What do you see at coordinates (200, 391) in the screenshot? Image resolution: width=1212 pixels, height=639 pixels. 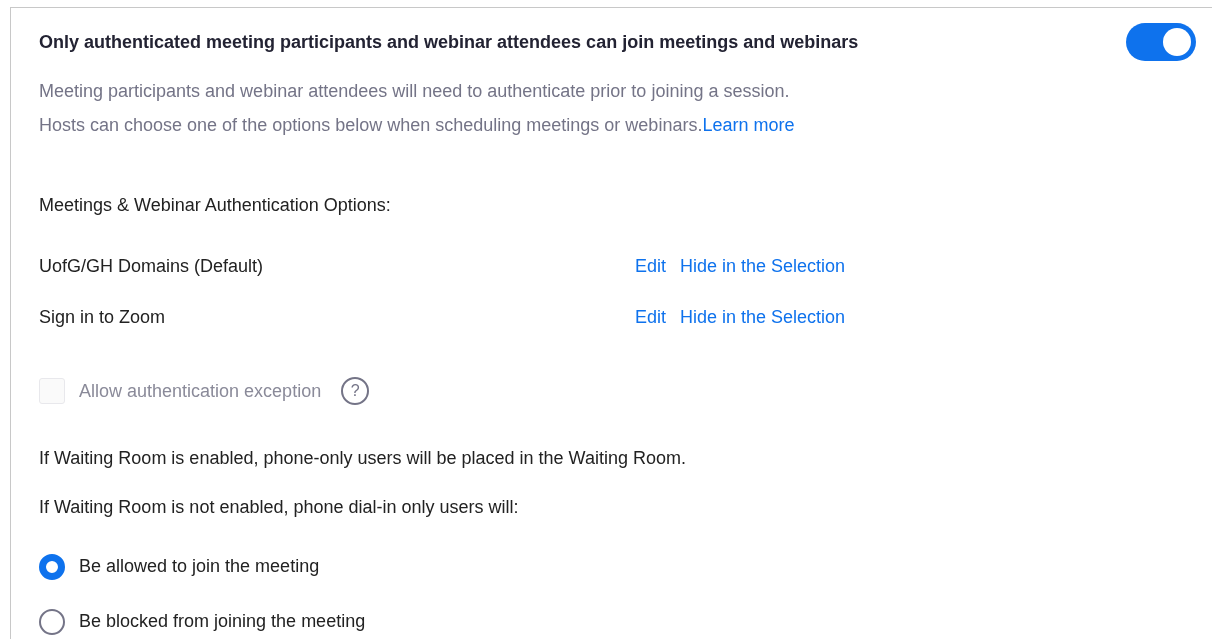 I see `checkbox-label: Allow authentication exception` at bounding box center [200, 391].